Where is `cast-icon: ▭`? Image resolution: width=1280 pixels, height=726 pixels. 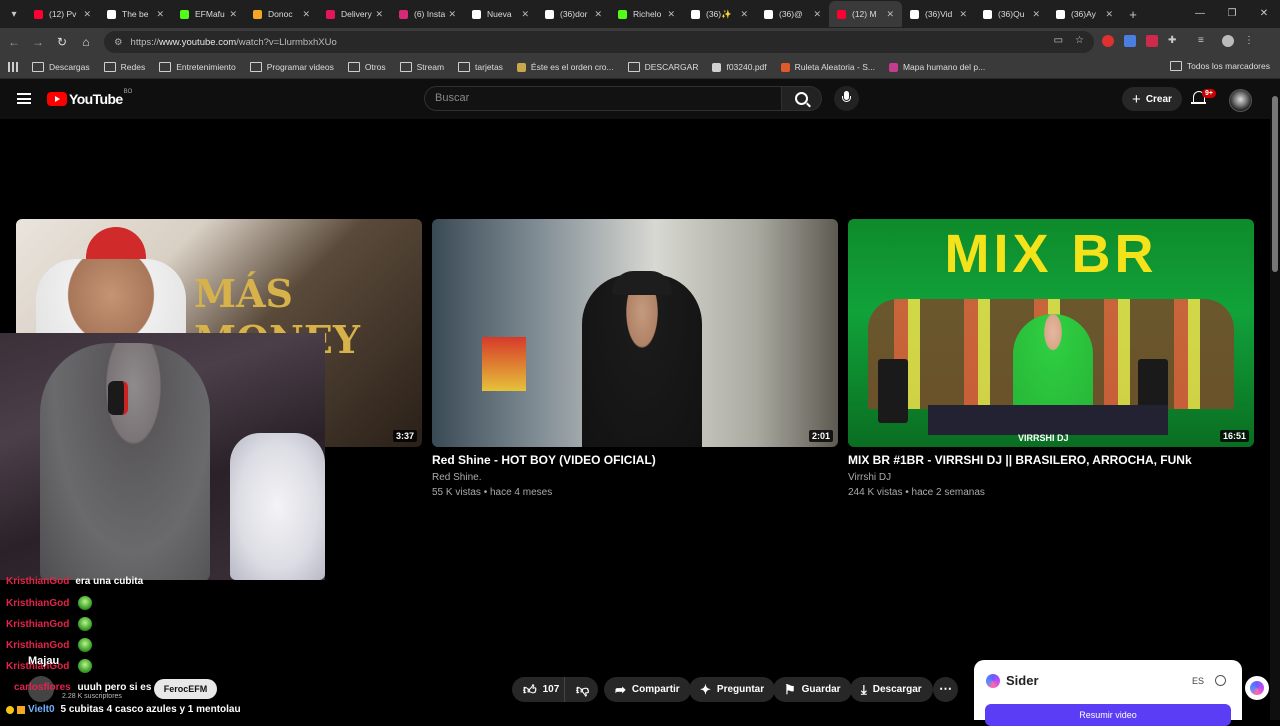
cast-icon: ▭ is located at coordinates (1058, 40).